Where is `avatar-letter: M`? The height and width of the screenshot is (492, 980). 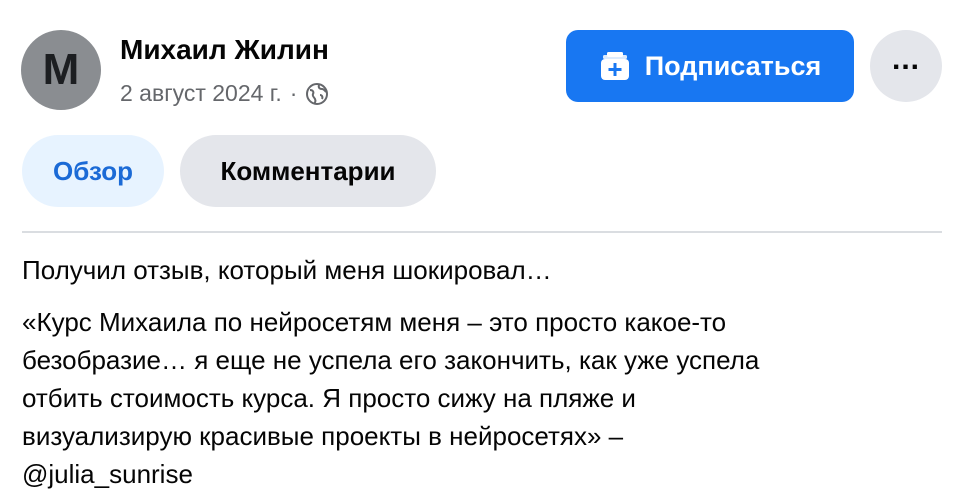 avatar-letter: M is located at coordinates (61, 69).